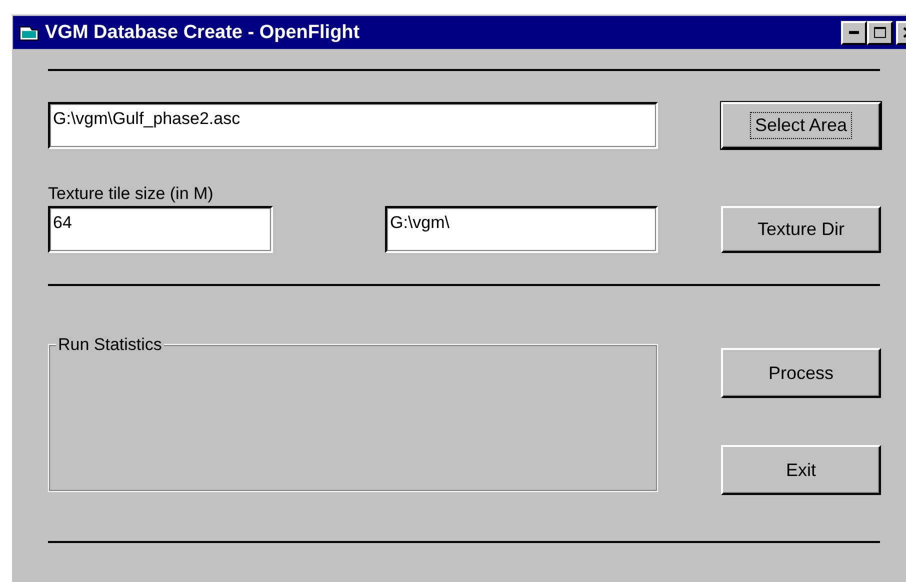 The height and width of the screenshot is (582, 906). I want to click on window-title: VGM Database Create - OpenFlight, so click(203, 33).